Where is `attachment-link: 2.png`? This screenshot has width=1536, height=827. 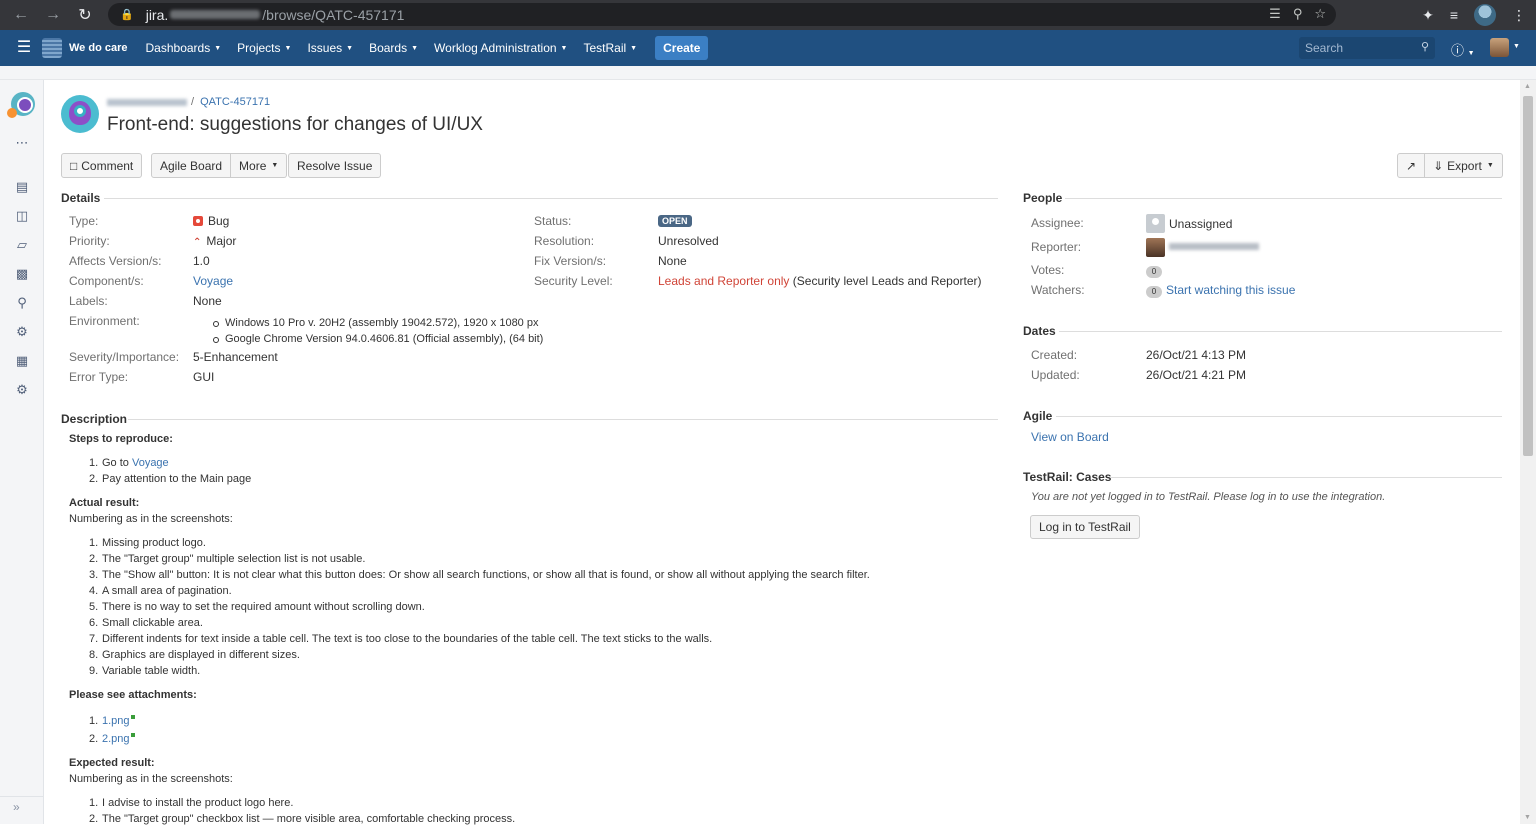 attachment-link: 2.png is located at coordinates (116, 739).